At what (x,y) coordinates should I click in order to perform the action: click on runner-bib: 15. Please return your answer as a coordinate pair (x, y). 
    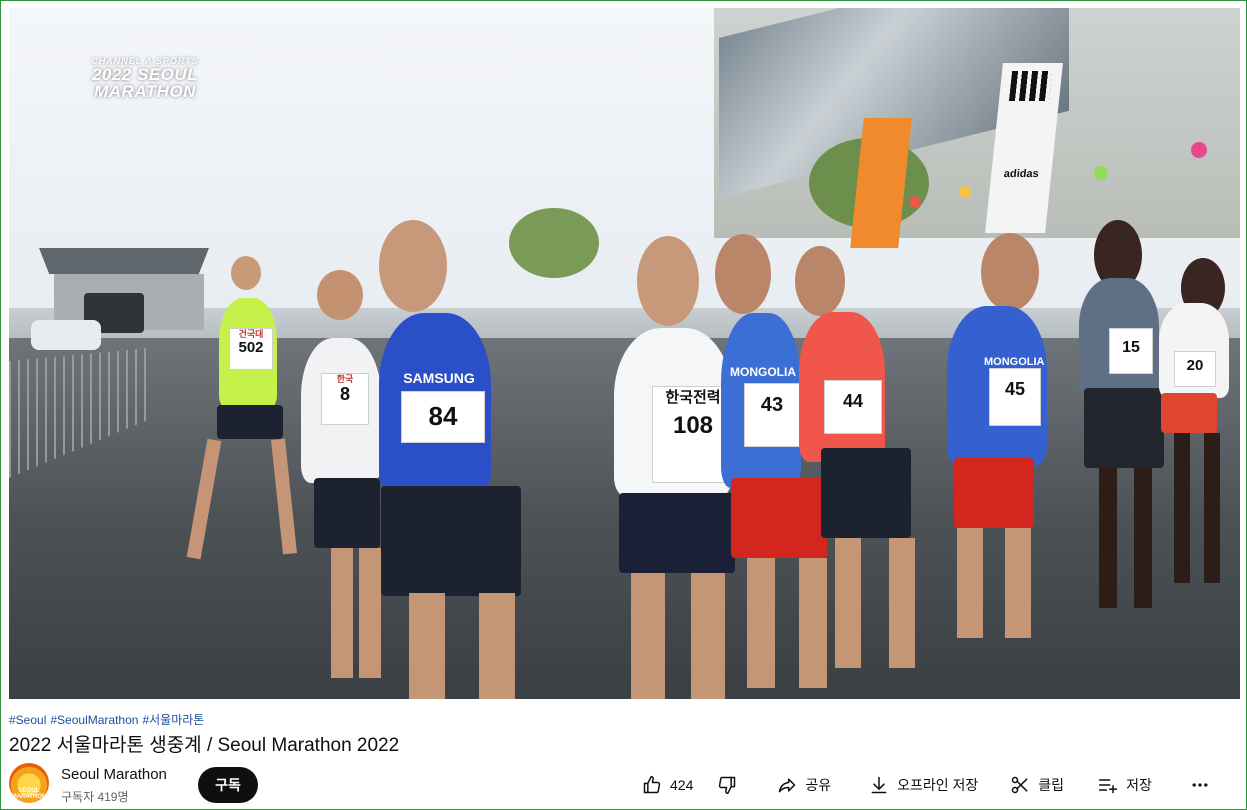
    Looking at the image, I should click on (1131, 351).